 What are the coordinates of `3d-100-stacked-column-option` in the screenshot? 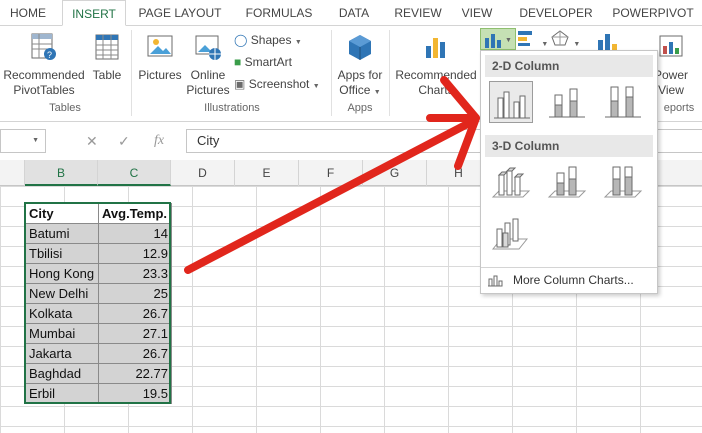 It's located at (623, 182).